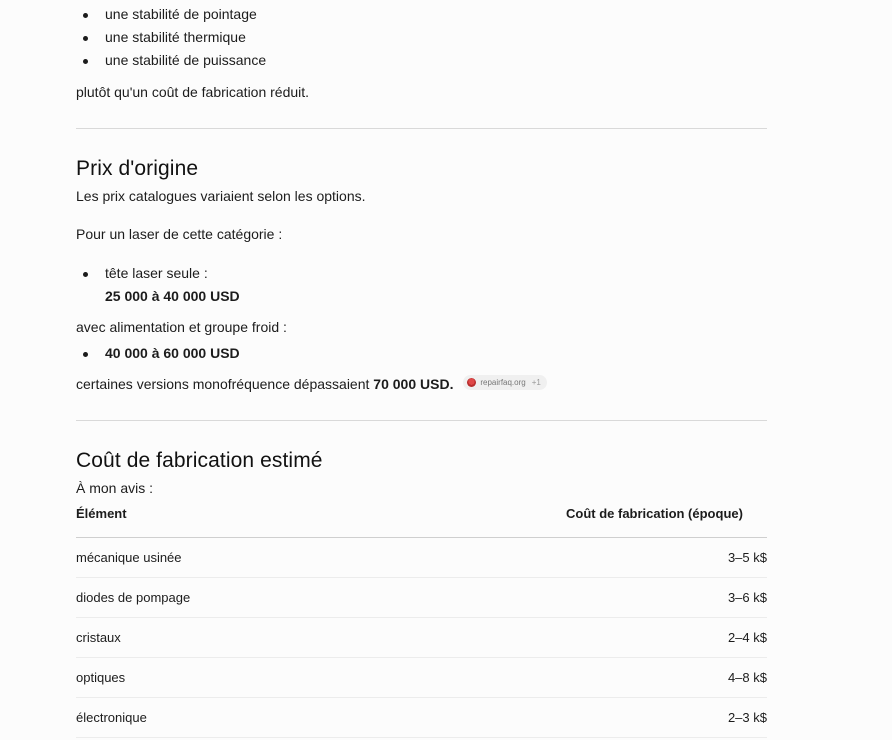 This screenshot has height=740, width=892. Describe the element at coordinates (472, 382) in the screenshot. I see `site-favicon-icon` at that location.